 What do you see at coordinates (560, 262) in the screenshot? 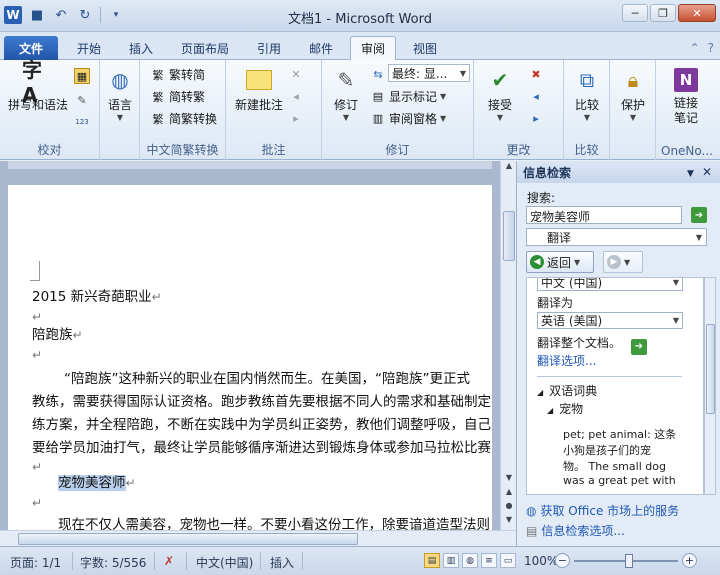
I see `back-button: ◀ 返回 ▼` at bounding box center [560, 262].